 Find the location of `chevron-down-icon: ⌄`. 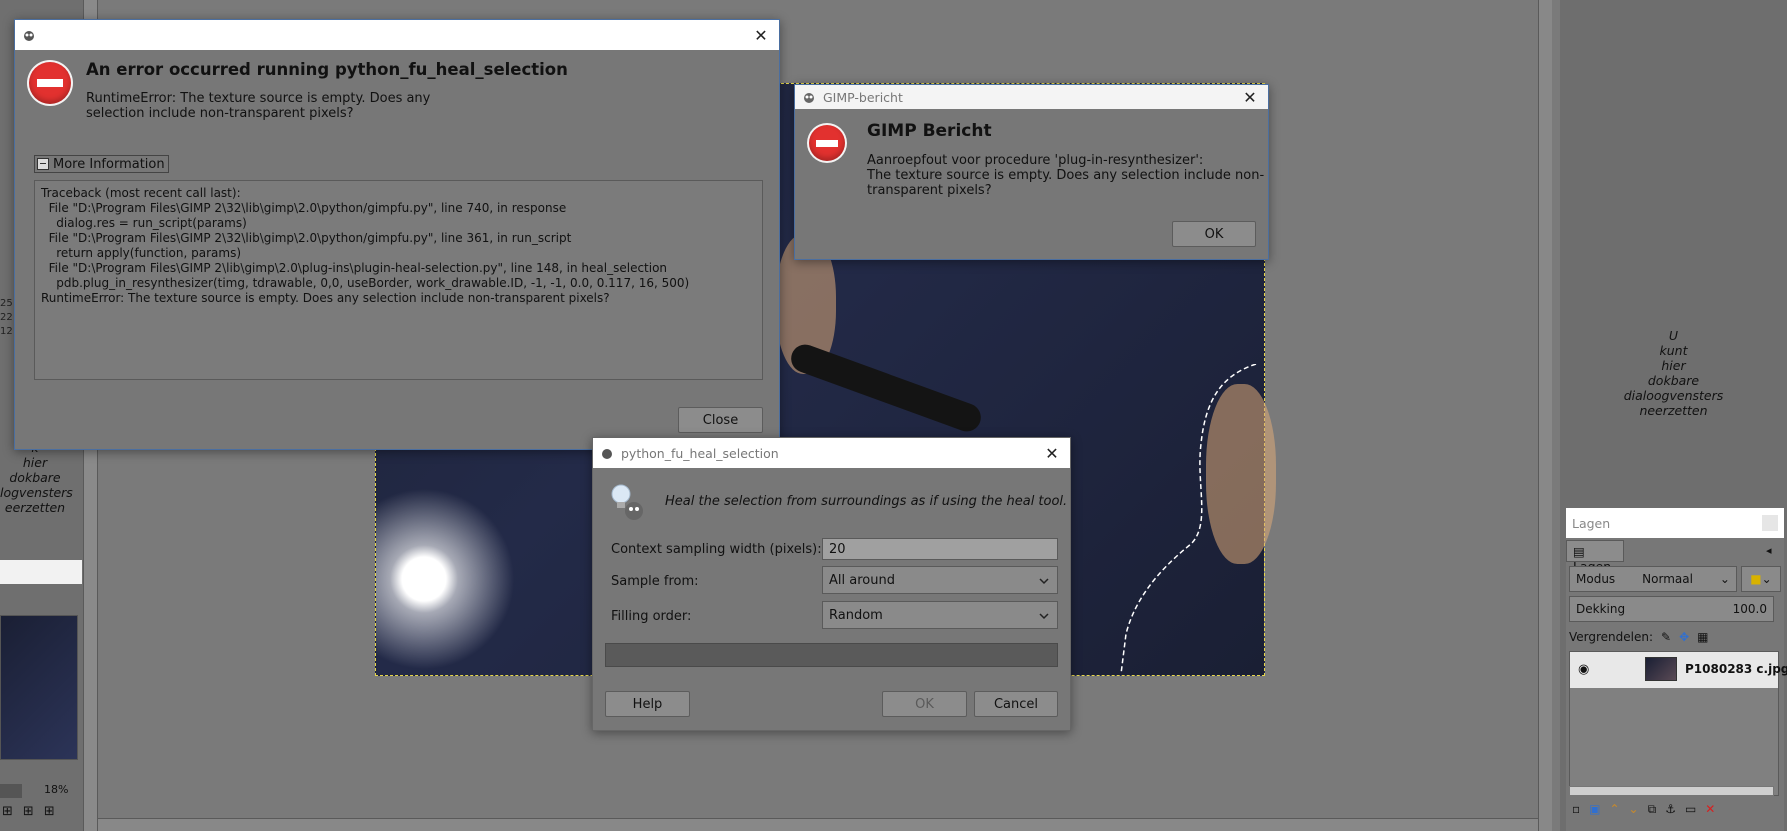

chevron-down-icon: ⌄ is located at coordinates (1724, 579).